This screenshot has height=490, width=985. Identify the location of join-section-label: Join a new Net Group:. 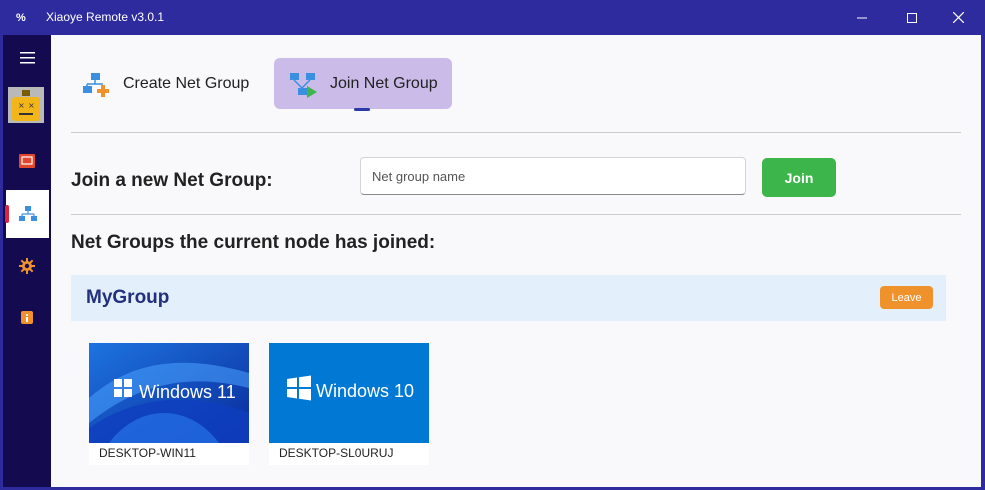
(172, 180).